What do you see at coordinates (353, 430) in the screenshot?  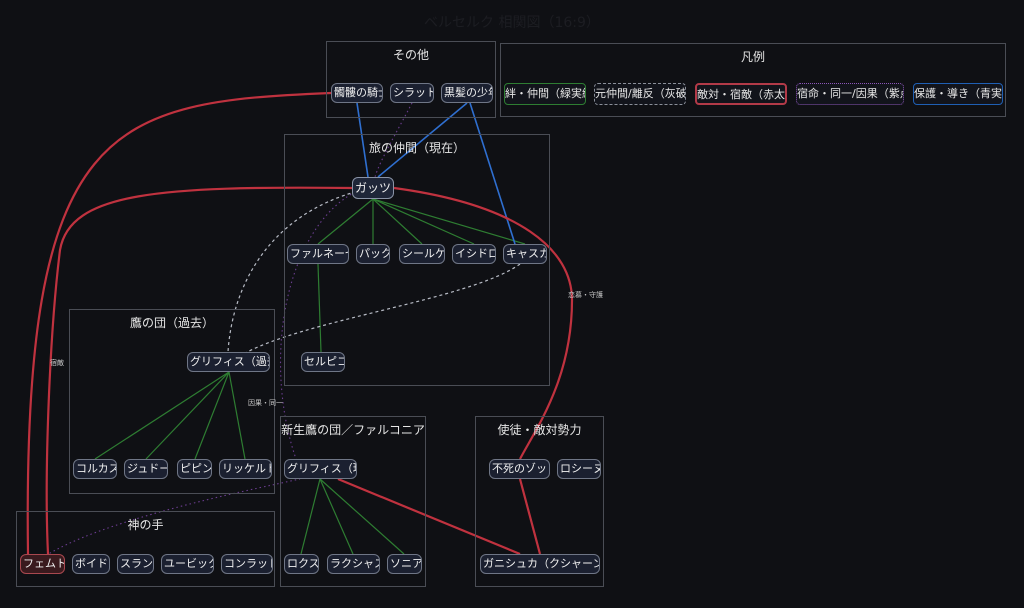 I see `group-new-hawks-label: 新生鷹の団／ファルコニア` at bounding box center [353, 430].